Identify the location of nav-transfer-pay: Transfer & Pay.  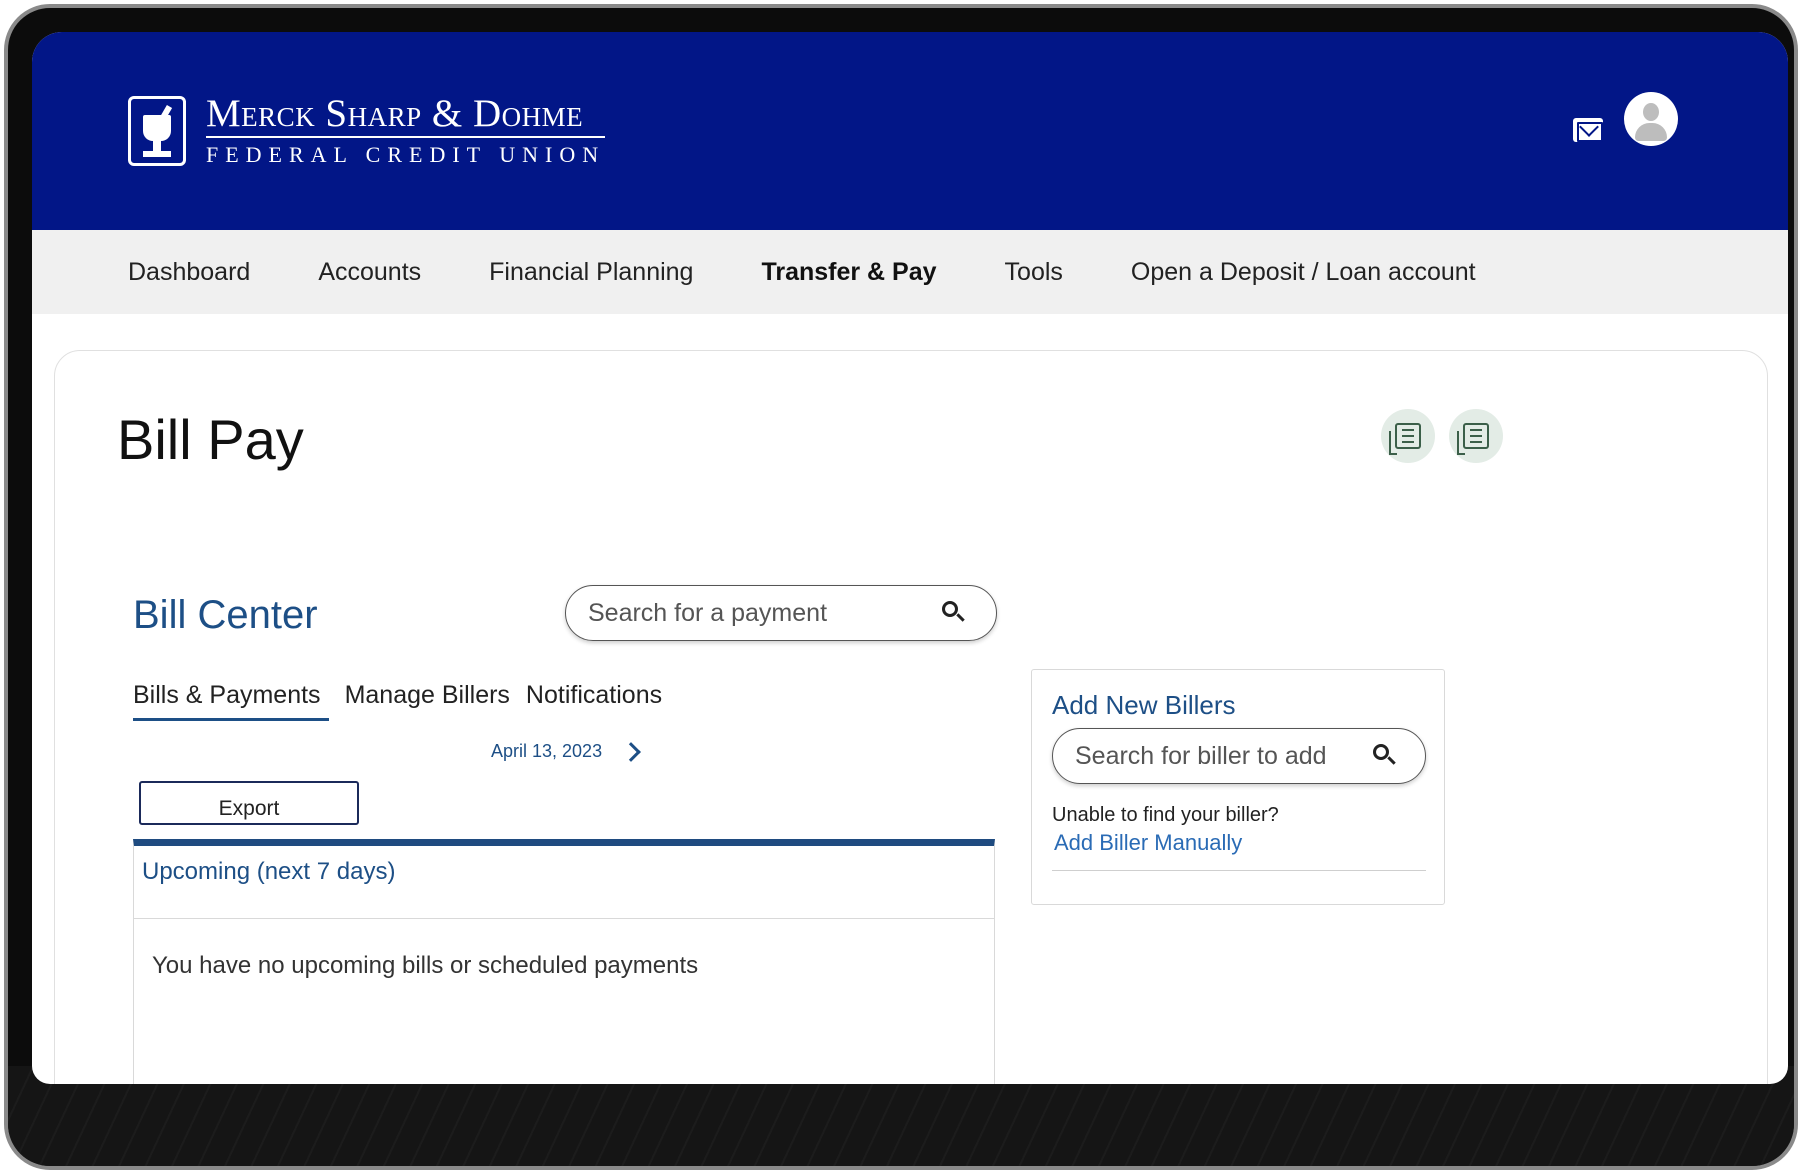
(848, 272).